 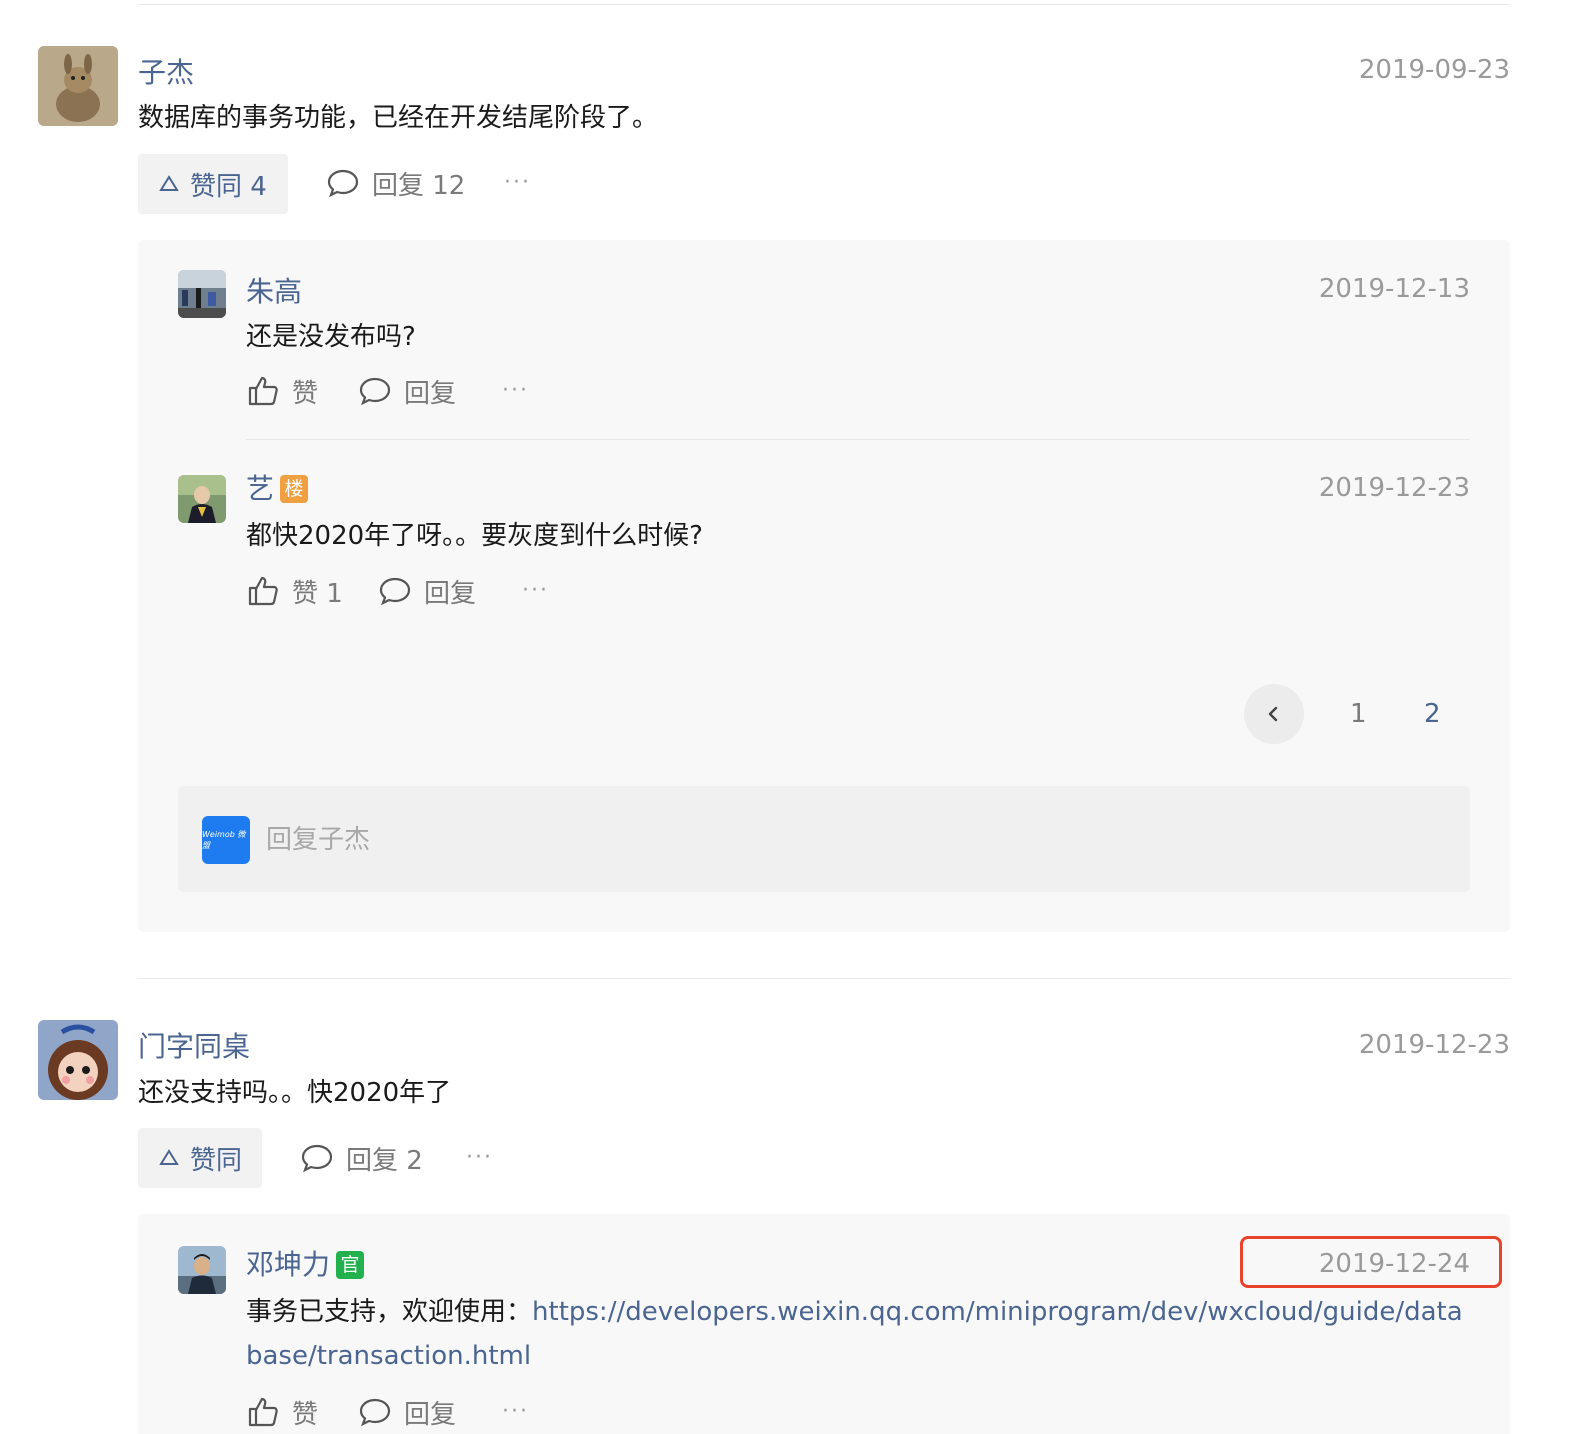 What do you see at coordinates (228, 186) in the screenshot?
I see `agree-label: 赞同 4` at bounding box center [228, 186].